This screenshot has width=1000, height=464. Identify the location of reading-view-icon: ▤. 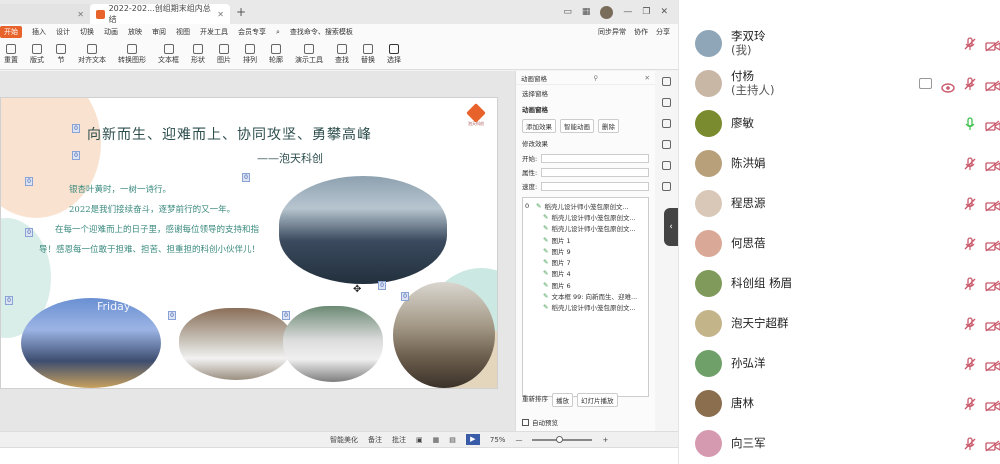
(452, 440).